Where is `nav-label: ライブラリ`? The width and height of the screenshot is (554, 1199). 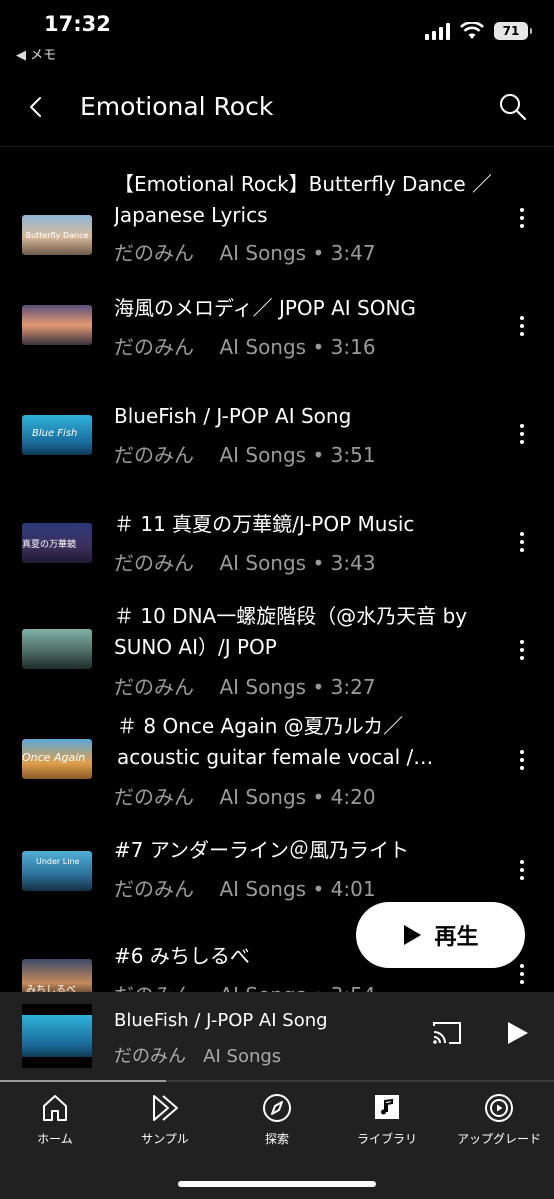 nav-label: ライブラリ is located at coordinates (386, 1139).